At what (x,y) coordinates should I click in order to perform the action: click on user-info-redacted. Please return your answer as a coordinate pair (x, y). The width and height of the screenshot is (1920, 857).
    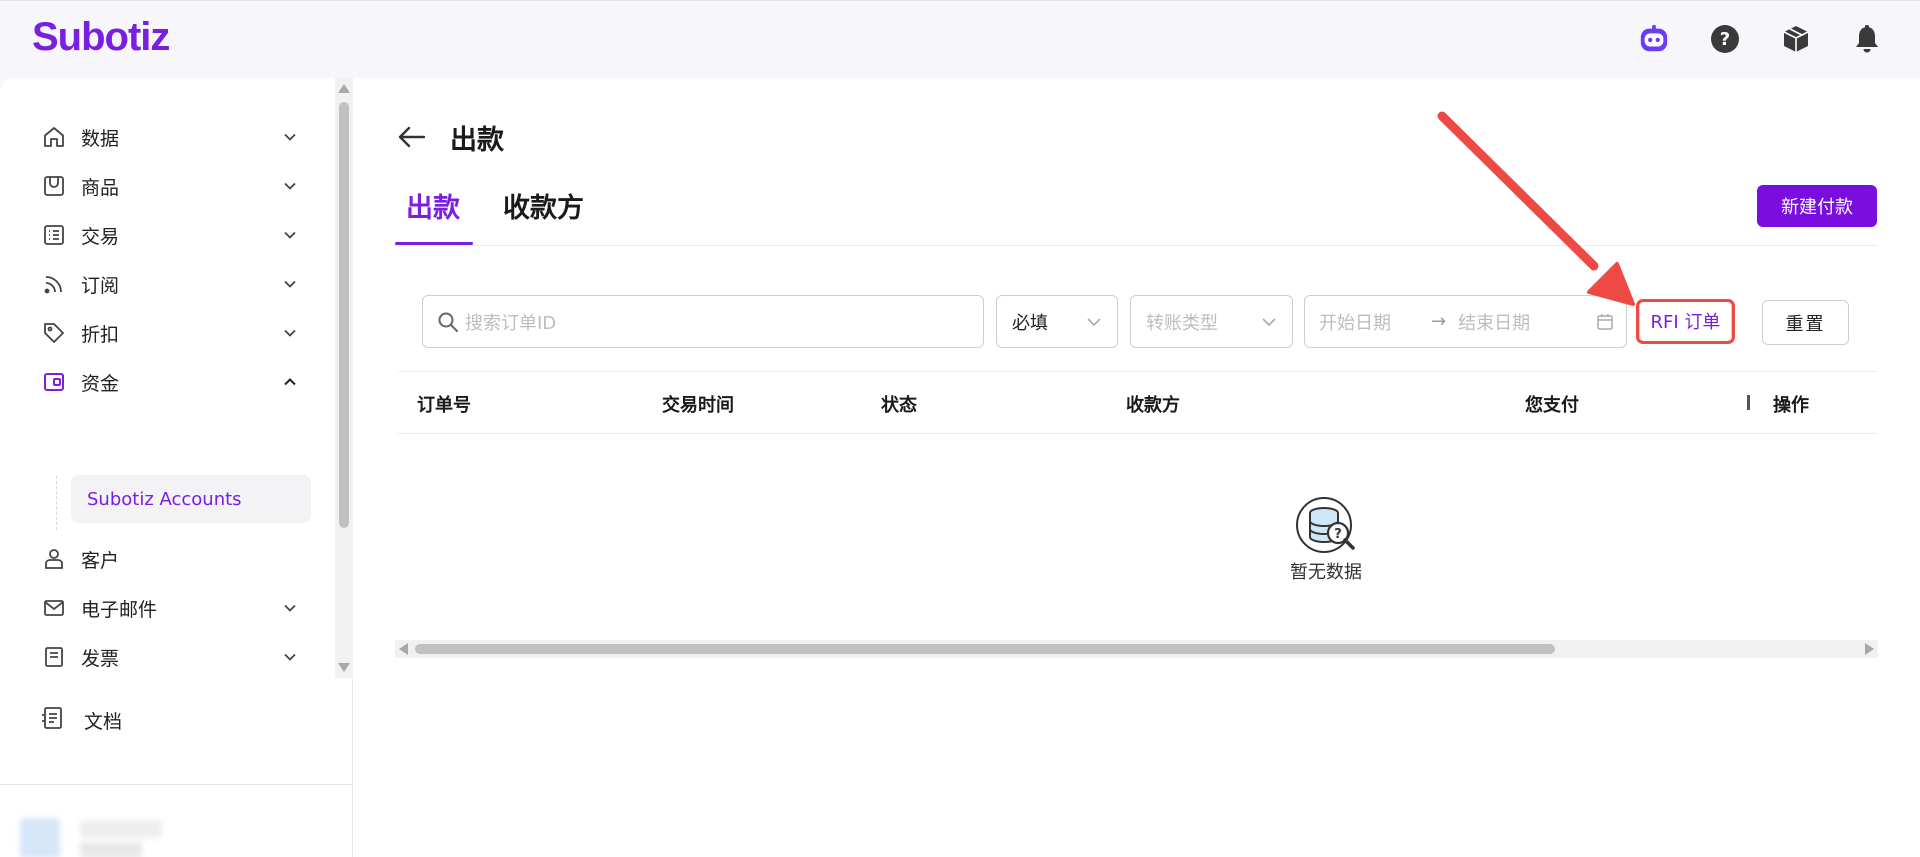
    Looking at the image, I should click on (111, 849).